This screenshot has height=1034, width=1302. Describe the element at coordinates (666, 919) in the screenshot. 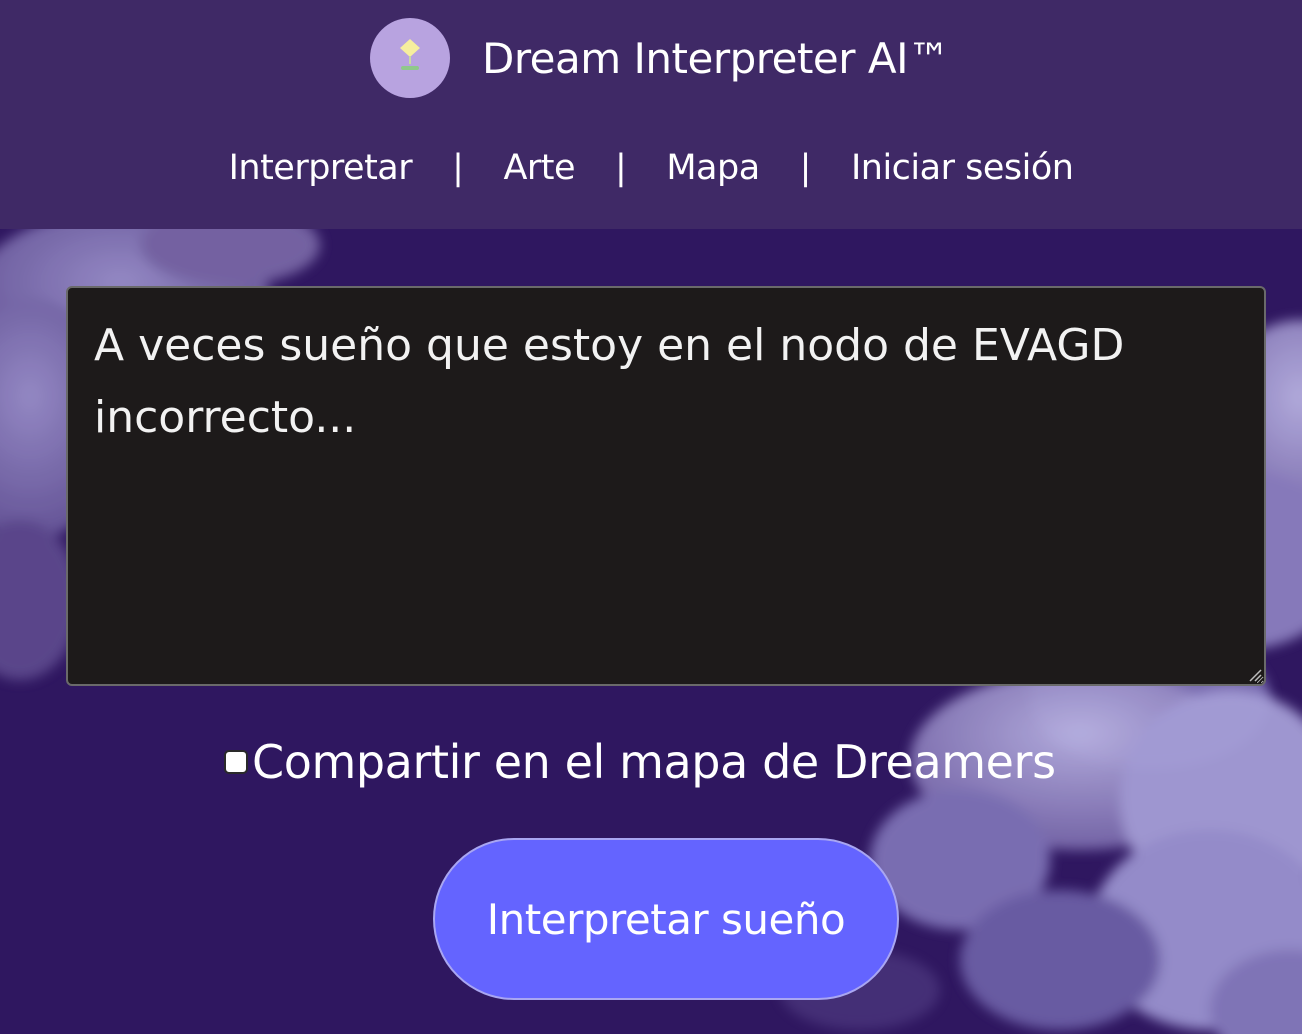

I see `interpret-dream-button: Interpretar sueño` at that location.